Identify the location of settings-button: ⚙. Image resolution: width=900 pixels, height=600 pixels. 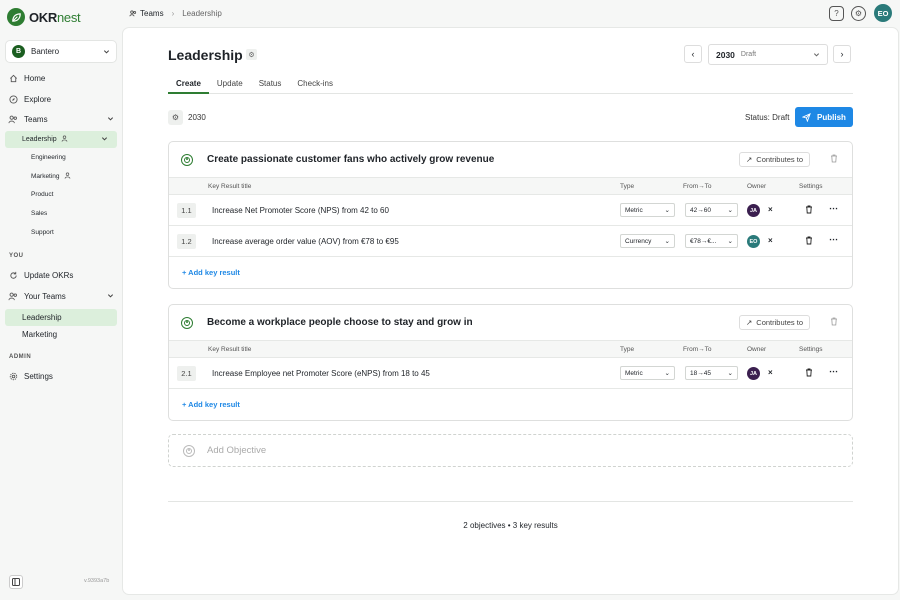
(858, 13).